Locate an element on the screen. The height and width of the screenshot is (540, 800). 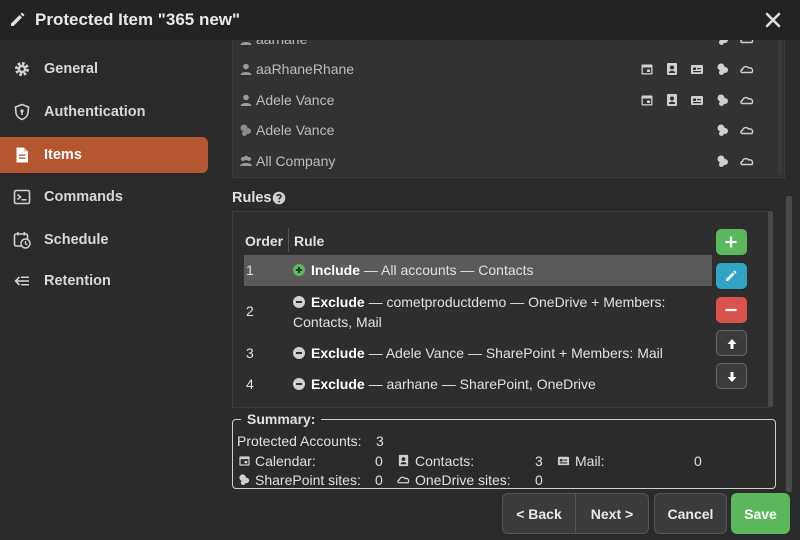
cancel-button: Cancel is located at coordinates (690, 513).